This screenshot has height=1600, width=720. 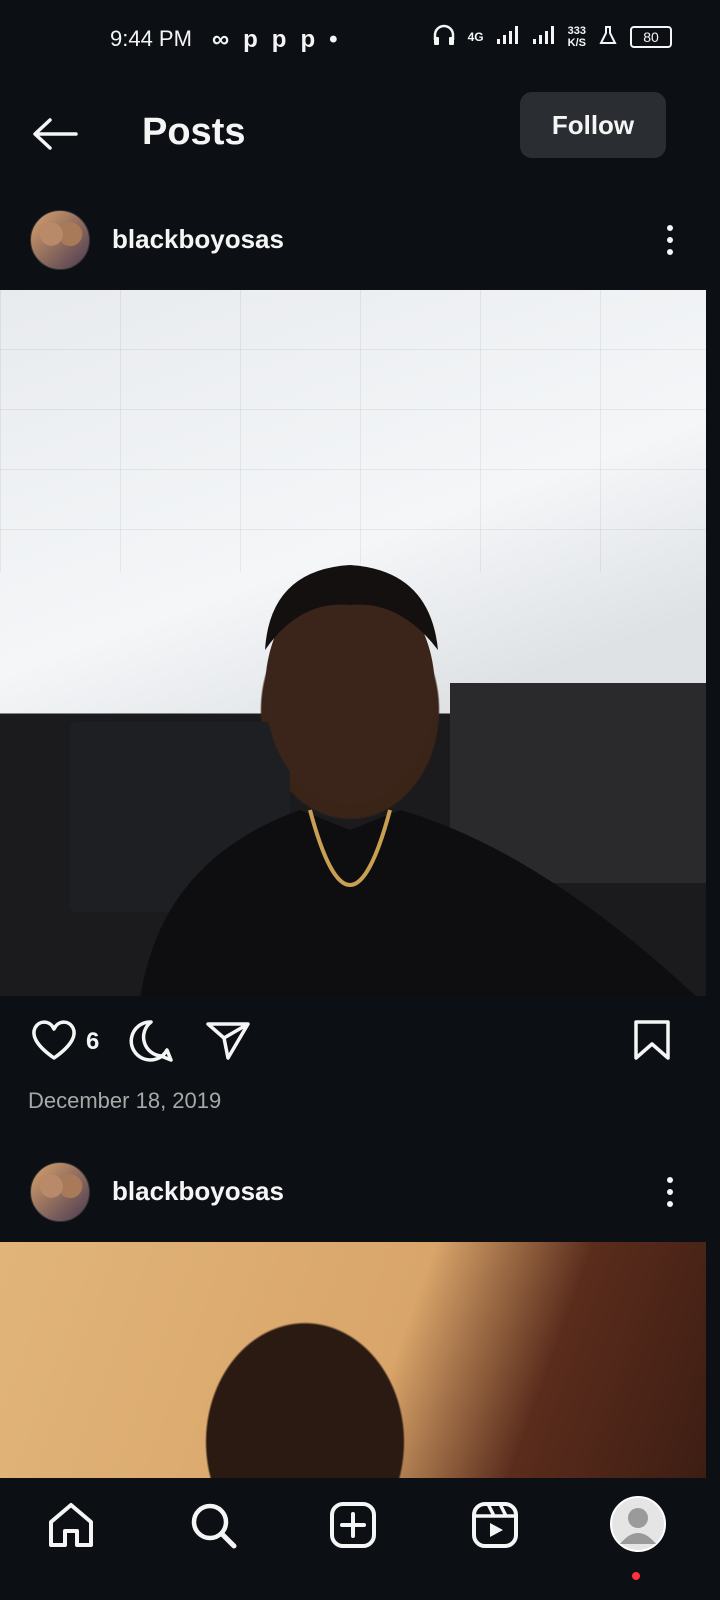 I want to click on status-bar: 9:44 PM ∞ p p p • 4G 333 K/S 80, so click(x=360, y=40).